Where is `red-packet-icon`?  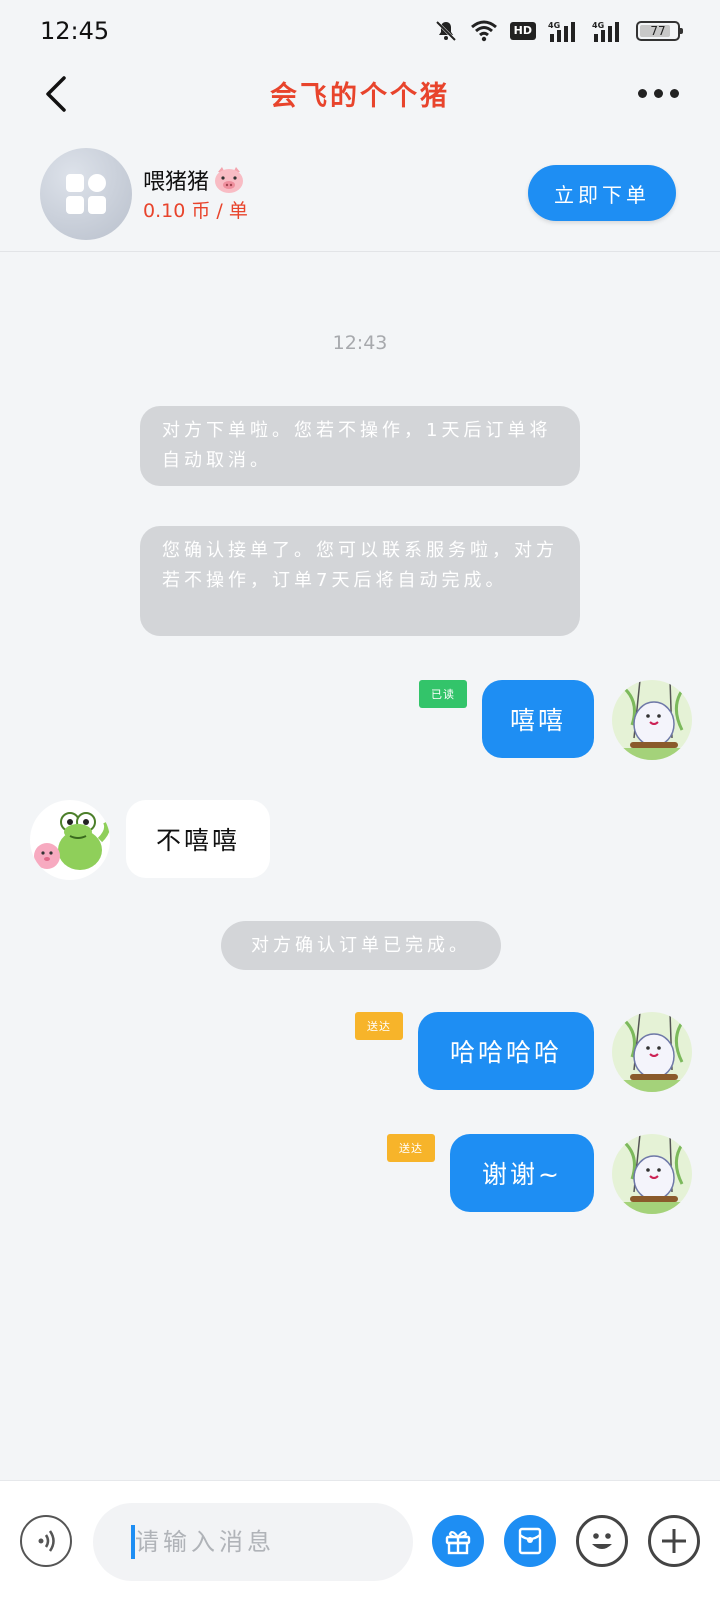
red-packet-icon is located at coordinates (530, 1541).